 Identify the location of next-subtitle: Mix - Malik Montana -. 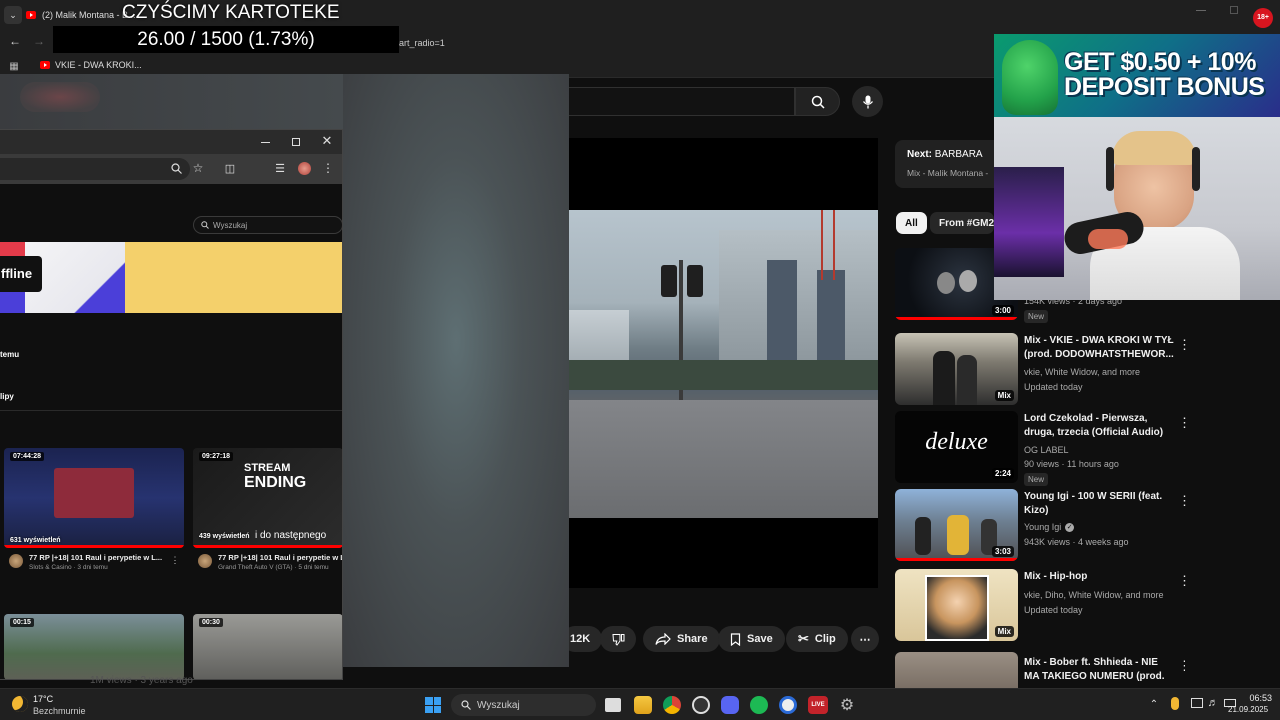
(948, 173).